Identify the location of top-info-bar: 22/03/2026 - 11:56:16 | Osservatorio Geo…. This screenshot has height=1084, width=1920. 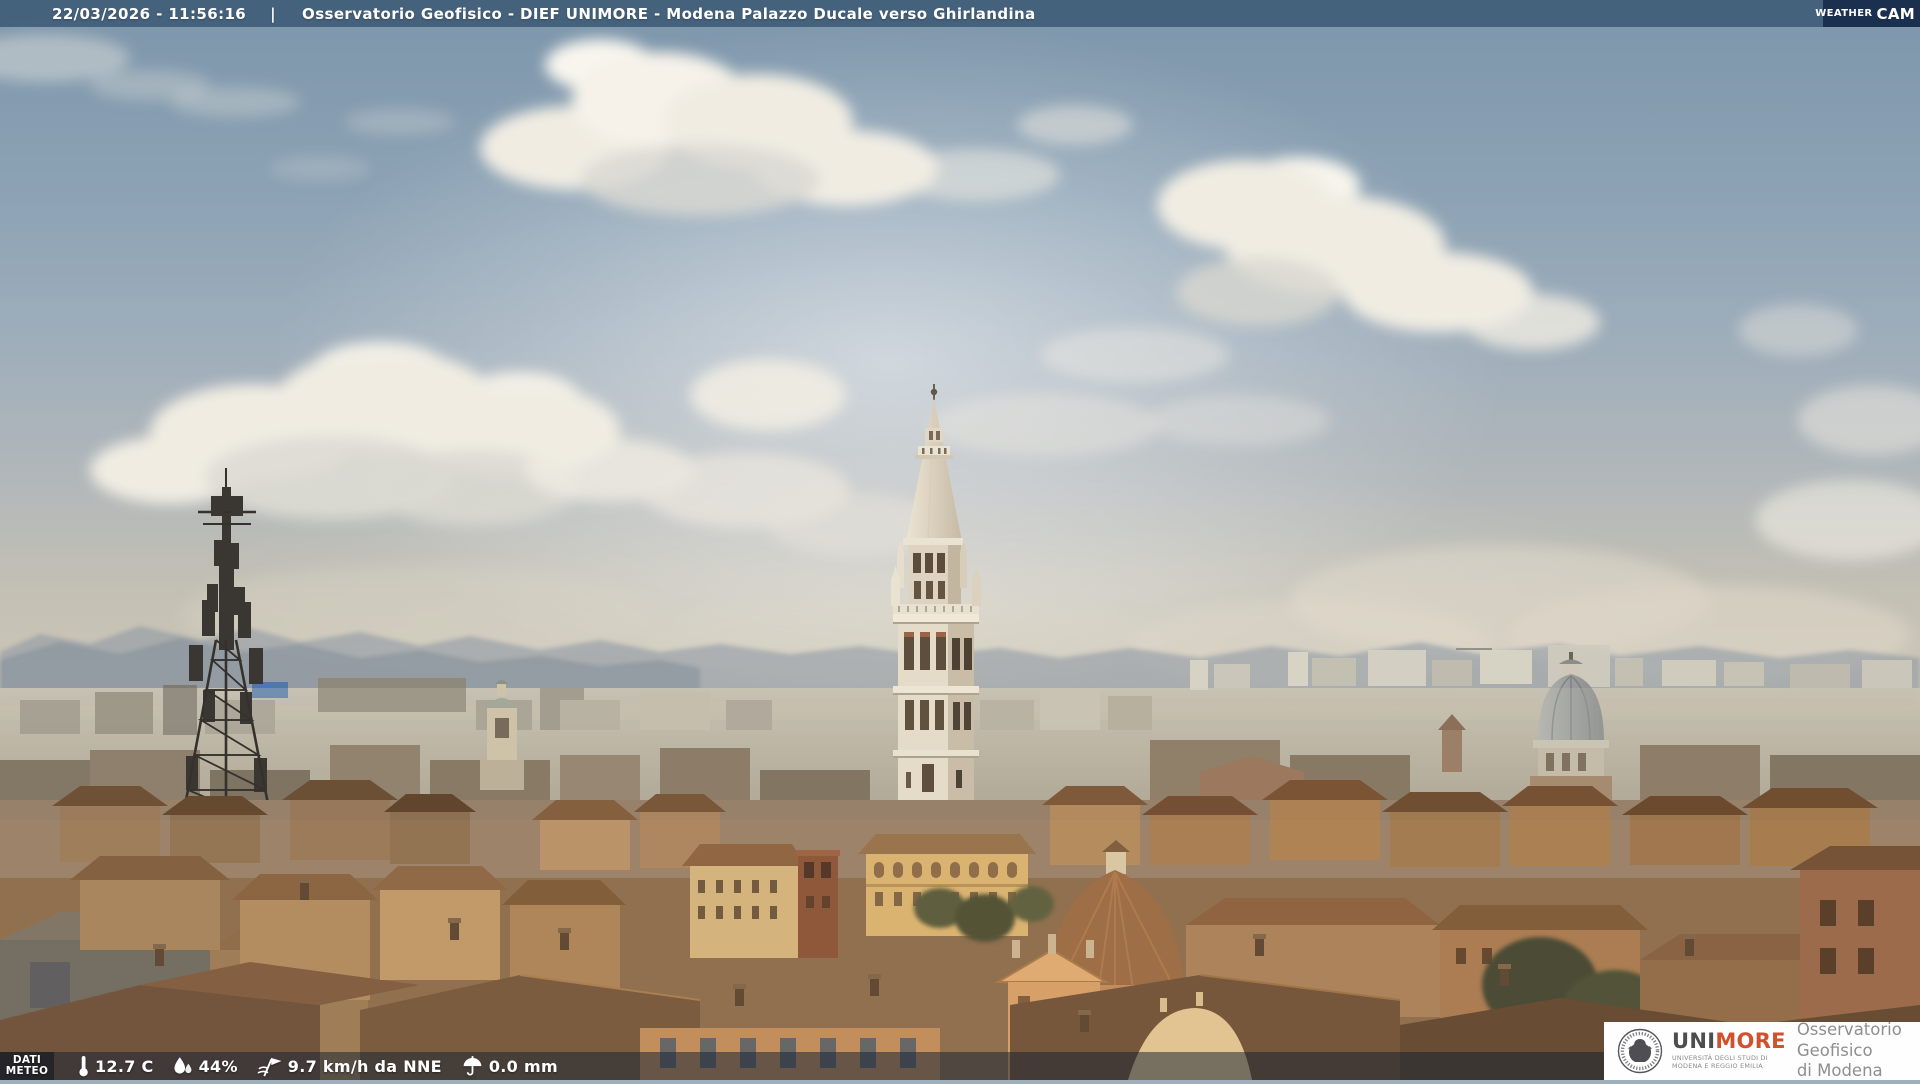
(960, 13).